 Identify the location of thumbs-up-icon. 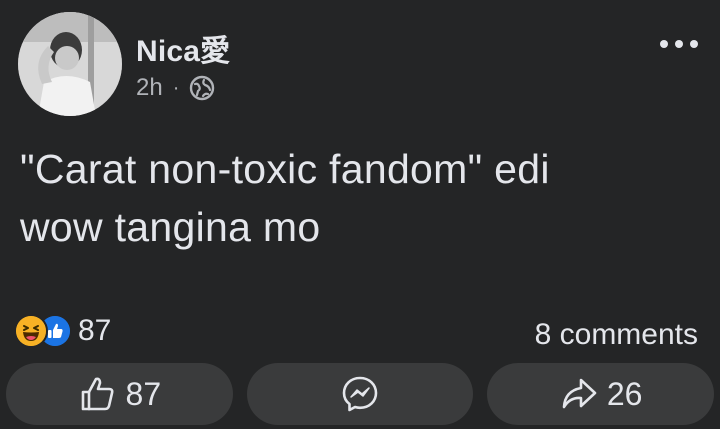
(97, 394).